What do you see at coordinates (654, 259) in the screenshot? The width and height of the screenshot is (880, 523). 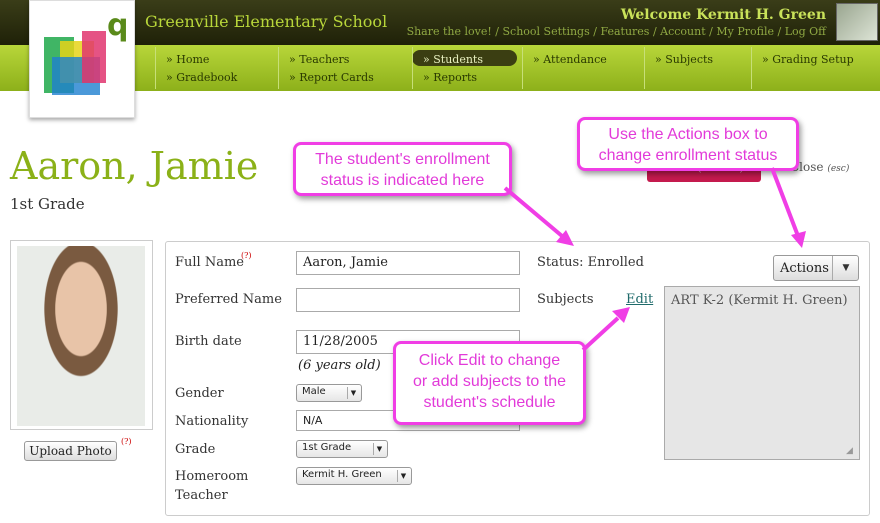 I see `callout-arrows` at bounding box center [654, 259].